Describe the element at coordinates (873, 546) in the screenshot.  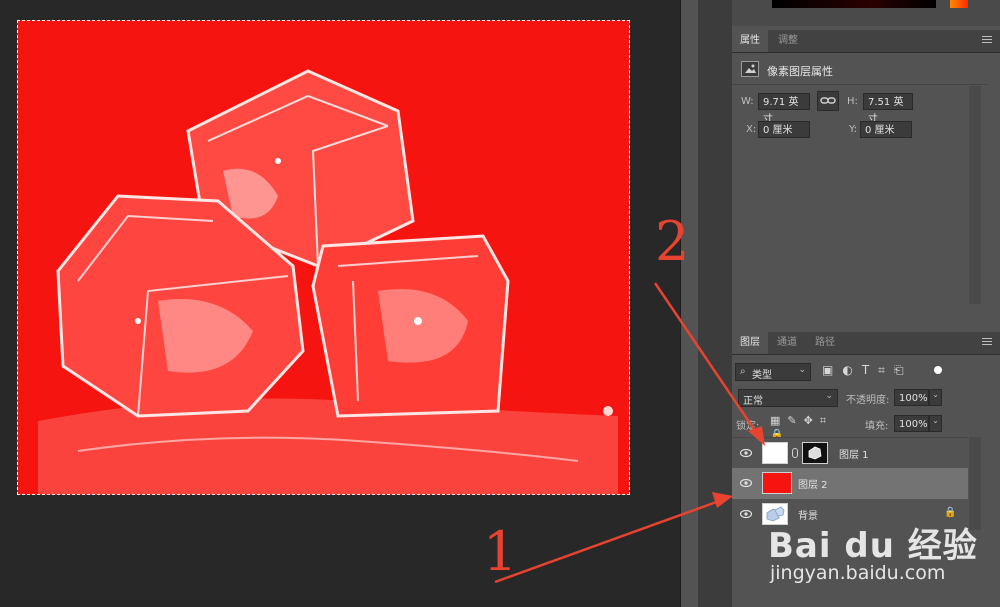
I see `baidu-jingyan-watermark-logo: Bai du 经验` at that location.